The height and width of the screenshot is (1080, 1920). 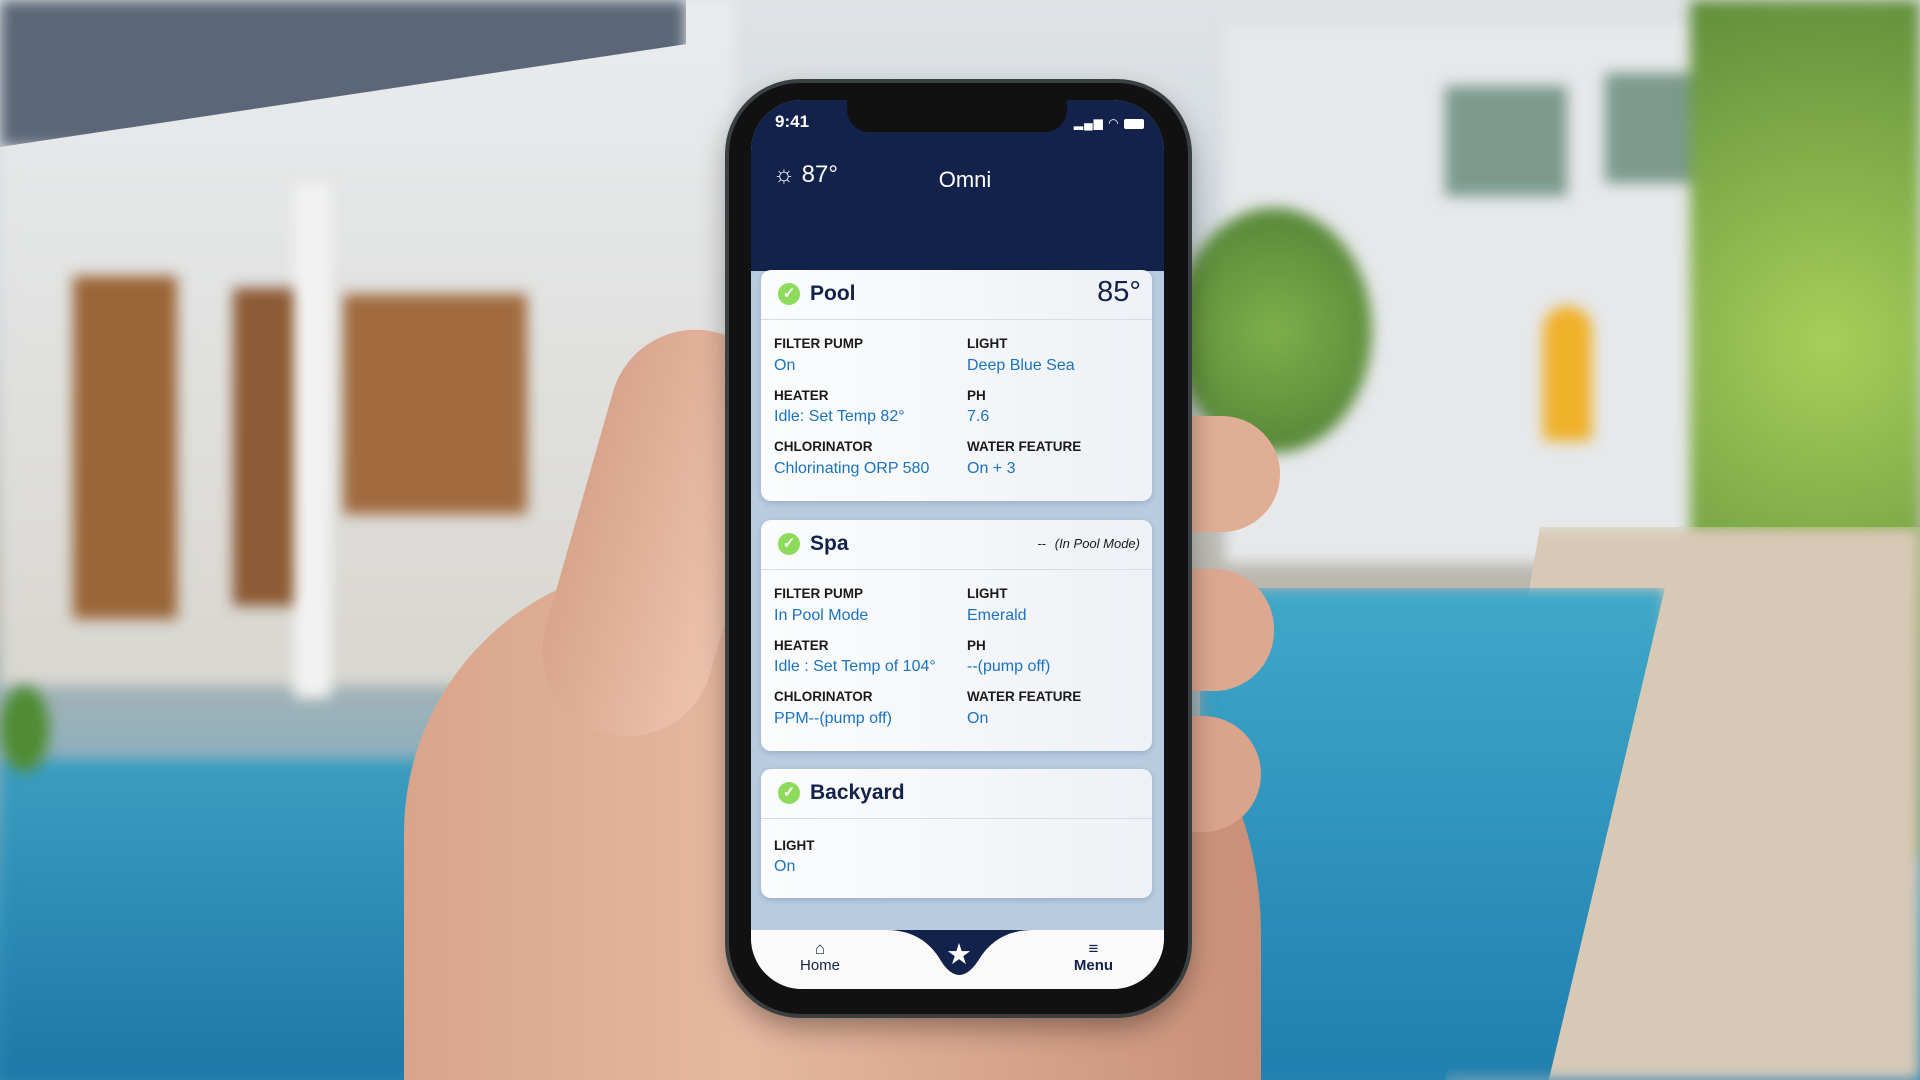 What do you see at coordinates (956, 794) in the screenshot?
I see `card-header: ✓ Backyard` at bounding box center [956, 794].